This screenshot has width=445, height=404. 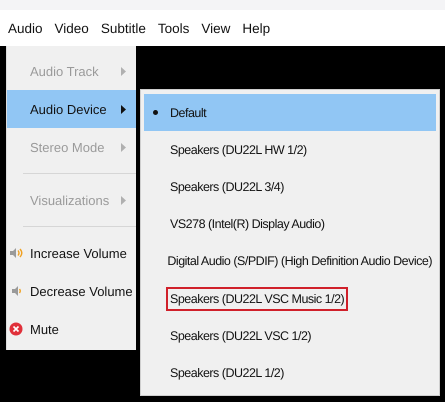 I want to click on menu-item: Speakers (DU22L VSC 1/2), so click(x=290, y=335).